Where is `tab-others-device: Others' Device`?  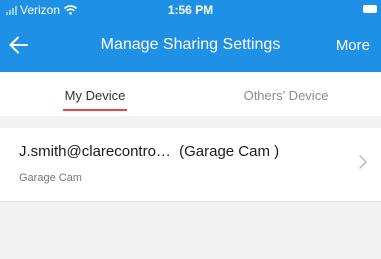
tab-others-device: Others' Device is located at coordinates (286, 94).